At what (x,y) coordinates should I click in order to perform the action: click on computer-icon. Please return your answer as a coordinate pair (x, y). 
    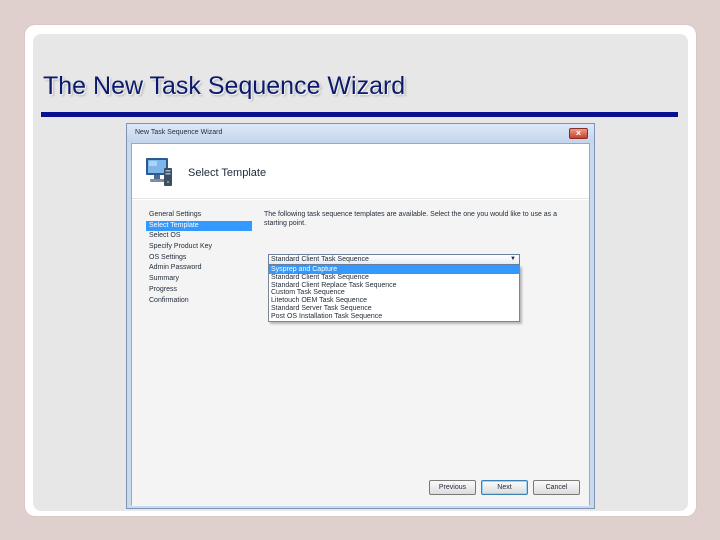
    Looking at the image, I should click on (159, 172).